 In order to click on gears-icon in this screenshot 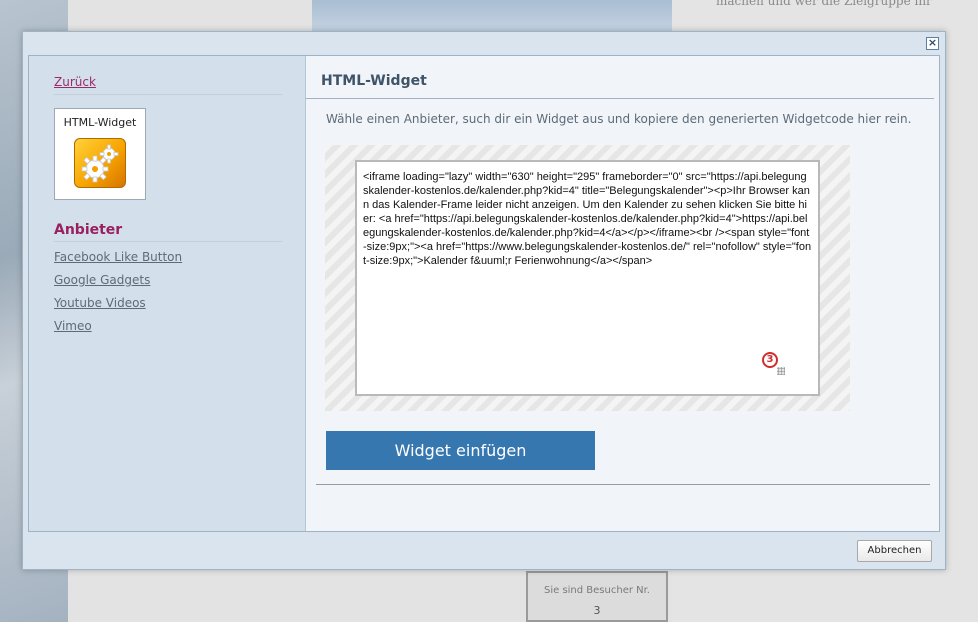, I will do `click(100, 163)`.